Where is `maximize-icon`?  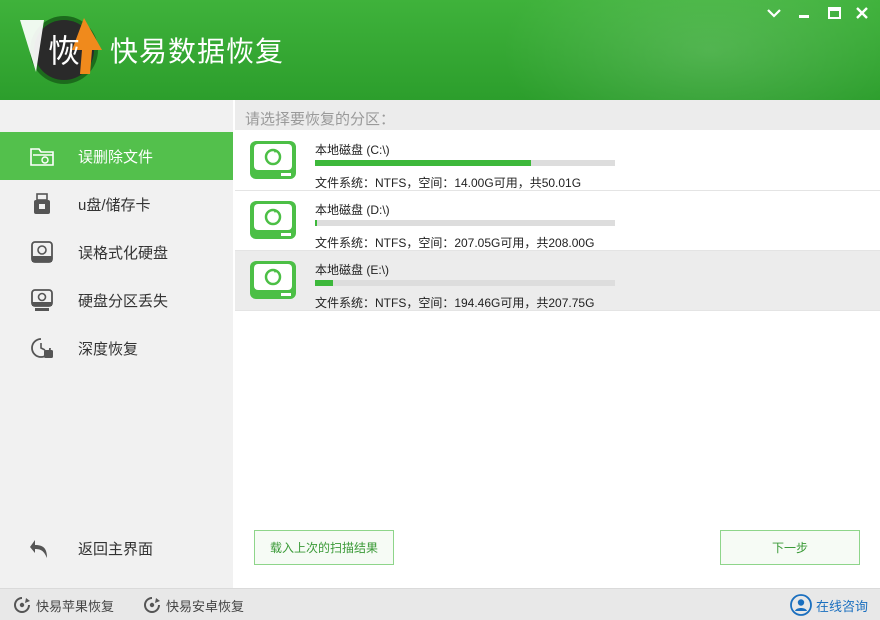 maximize-icon is located at coordinates (834, 13).